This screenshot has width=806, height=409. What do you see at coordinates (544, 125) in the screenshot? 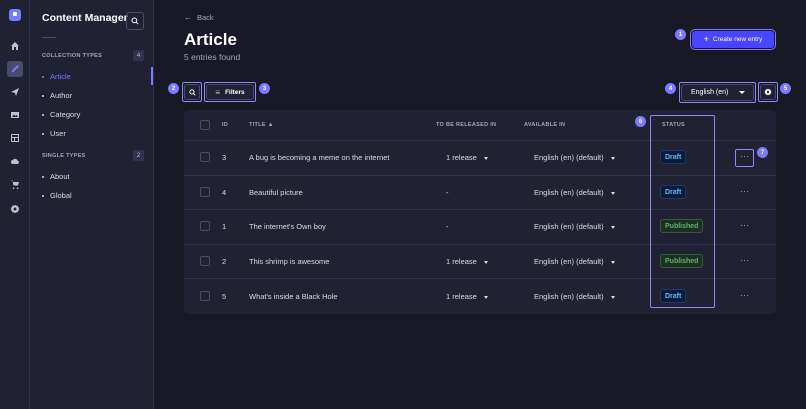
I see `column-header-available: AVAILABLE IN` at bounding box center [544, 125].